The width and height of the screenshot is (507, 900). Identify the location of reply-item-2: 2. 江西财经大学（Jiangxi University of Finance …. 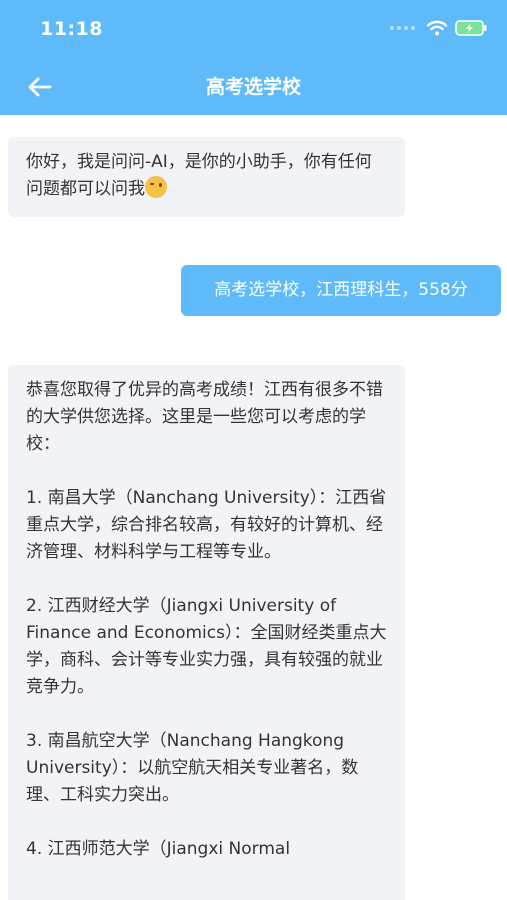
(206, 646).